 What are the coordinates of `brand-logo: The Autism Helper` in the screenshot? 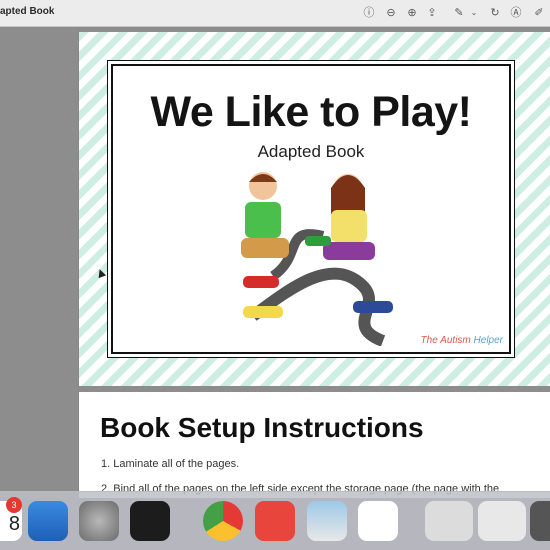 It's located at (462, 340).